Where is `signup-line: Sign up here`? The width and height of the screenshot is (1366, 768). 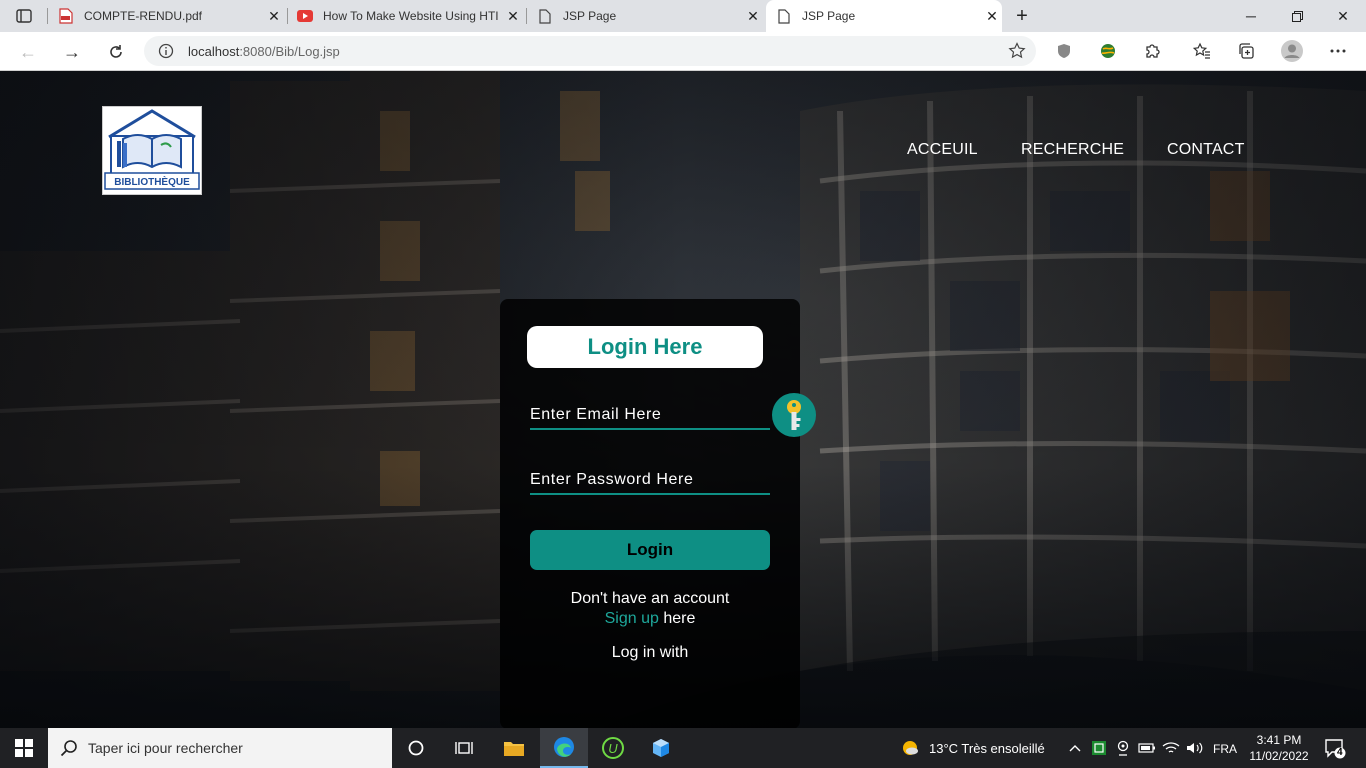 signup-line: Sign up here is located at coordinates (650, 619).